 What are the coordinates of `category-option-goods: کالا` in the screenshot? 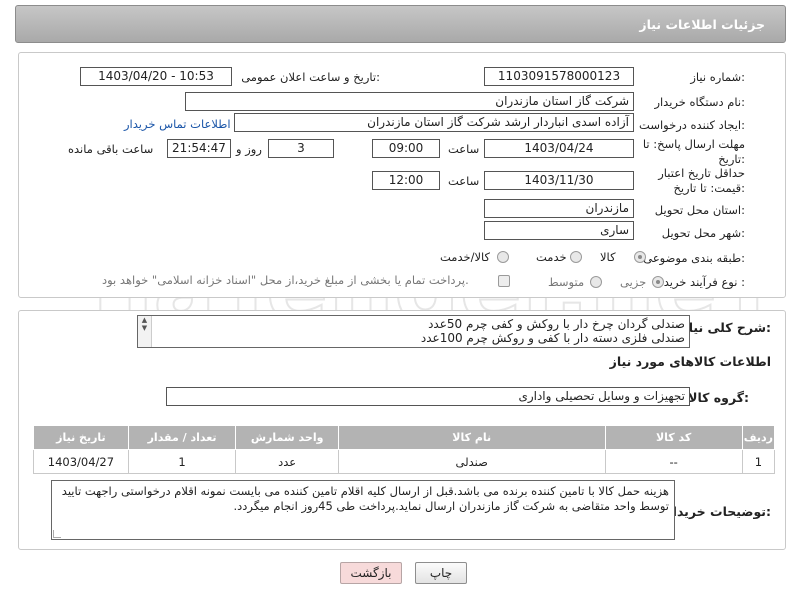 It's located at (608, 257).